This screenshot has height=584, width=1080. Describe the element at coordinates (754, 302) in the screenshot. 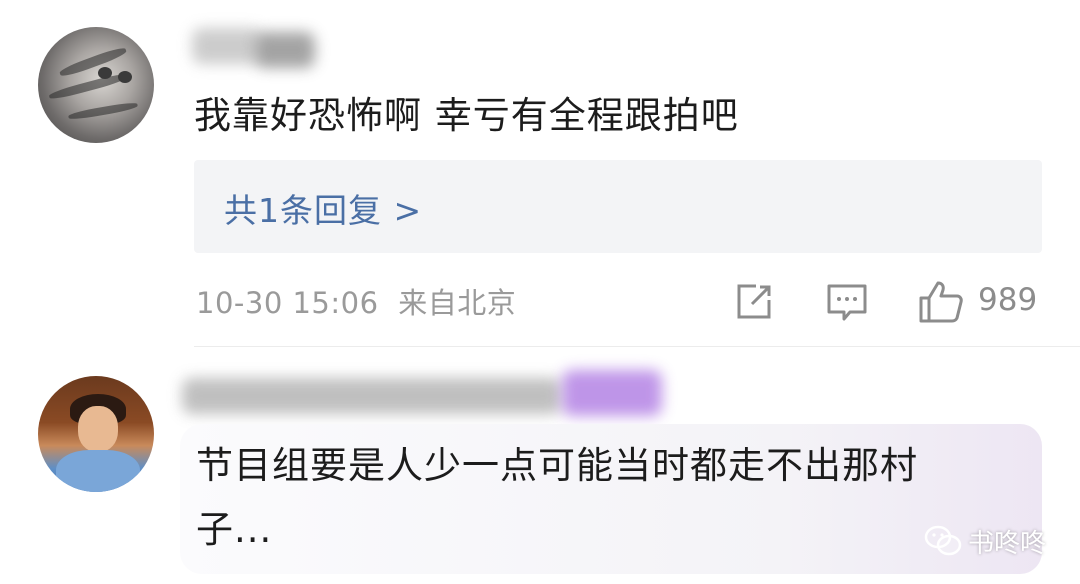

I see `share-icon` at that location.